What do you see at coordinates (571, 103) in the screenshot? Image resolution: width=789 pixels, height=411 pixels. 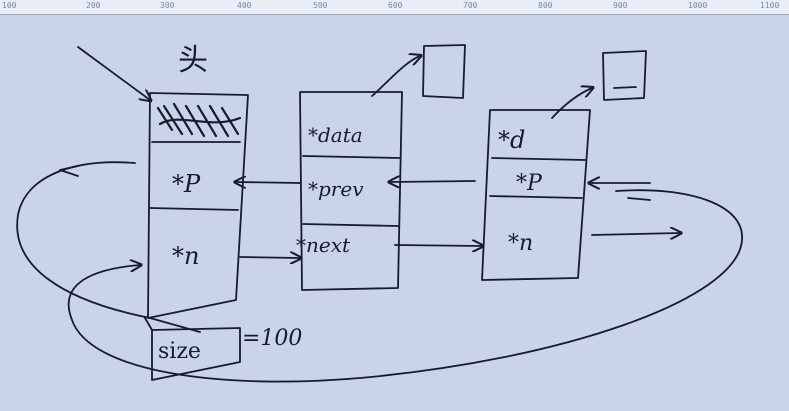 I see `node-b-data-arrow` at bounding box center [571, 103].